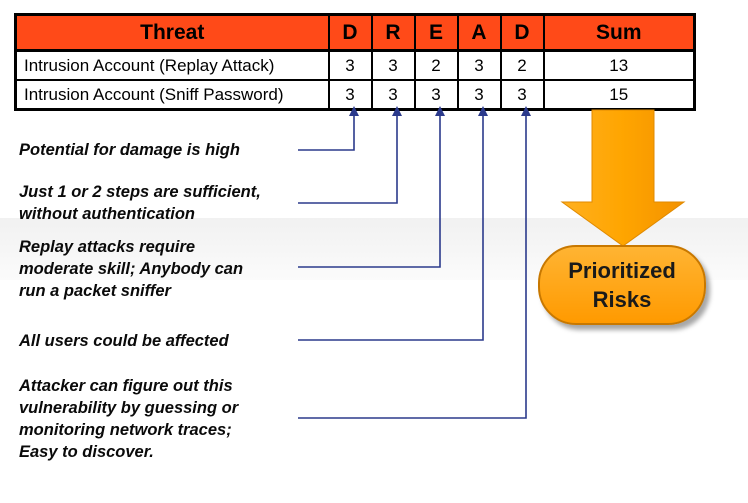 The image size is (748, 503). I want to click on prioritized-risks-badge: Prioritized Risks, so click(622, 285).